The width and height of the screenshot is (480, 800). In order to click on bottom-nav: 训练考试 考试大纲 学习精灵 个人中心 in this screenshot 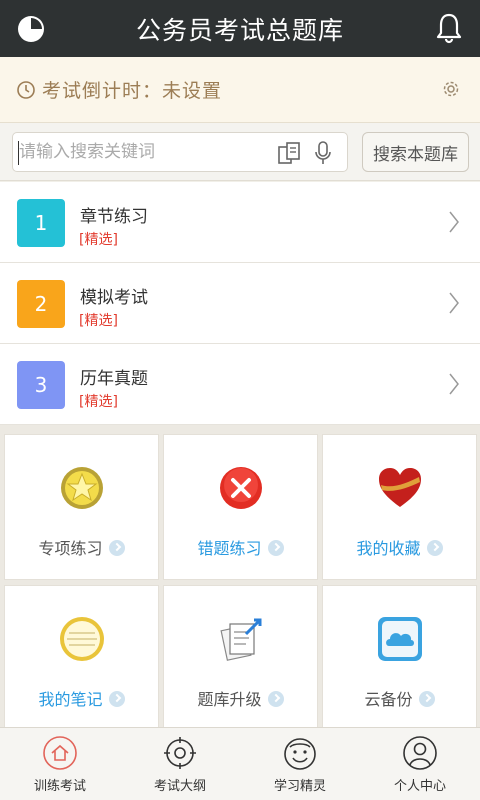, I will do `click(240, 763)`.